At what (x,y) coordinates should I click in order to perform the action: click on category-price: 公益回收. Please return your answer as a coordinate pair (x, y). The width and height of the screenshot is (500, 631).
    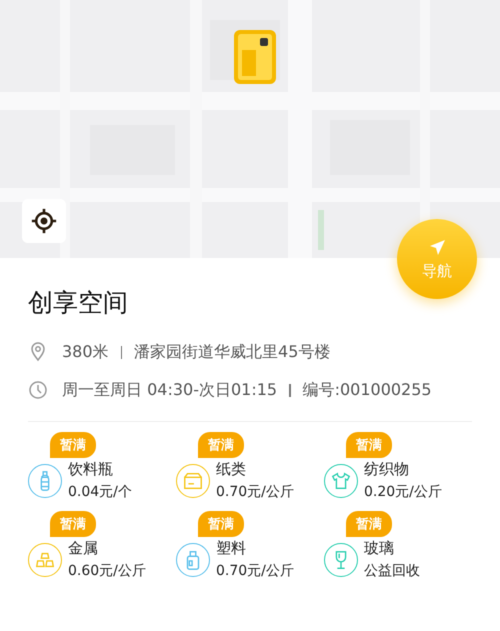
    Looking at the image, I should click on (392, 571).